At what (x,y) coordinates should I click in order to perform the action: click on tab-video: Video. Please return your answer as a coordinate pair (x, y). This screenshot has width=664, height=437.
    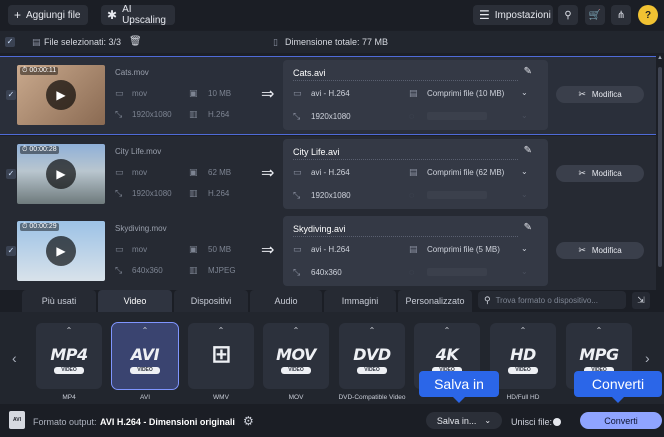
    Looking at the image, I should click on (135, 301).